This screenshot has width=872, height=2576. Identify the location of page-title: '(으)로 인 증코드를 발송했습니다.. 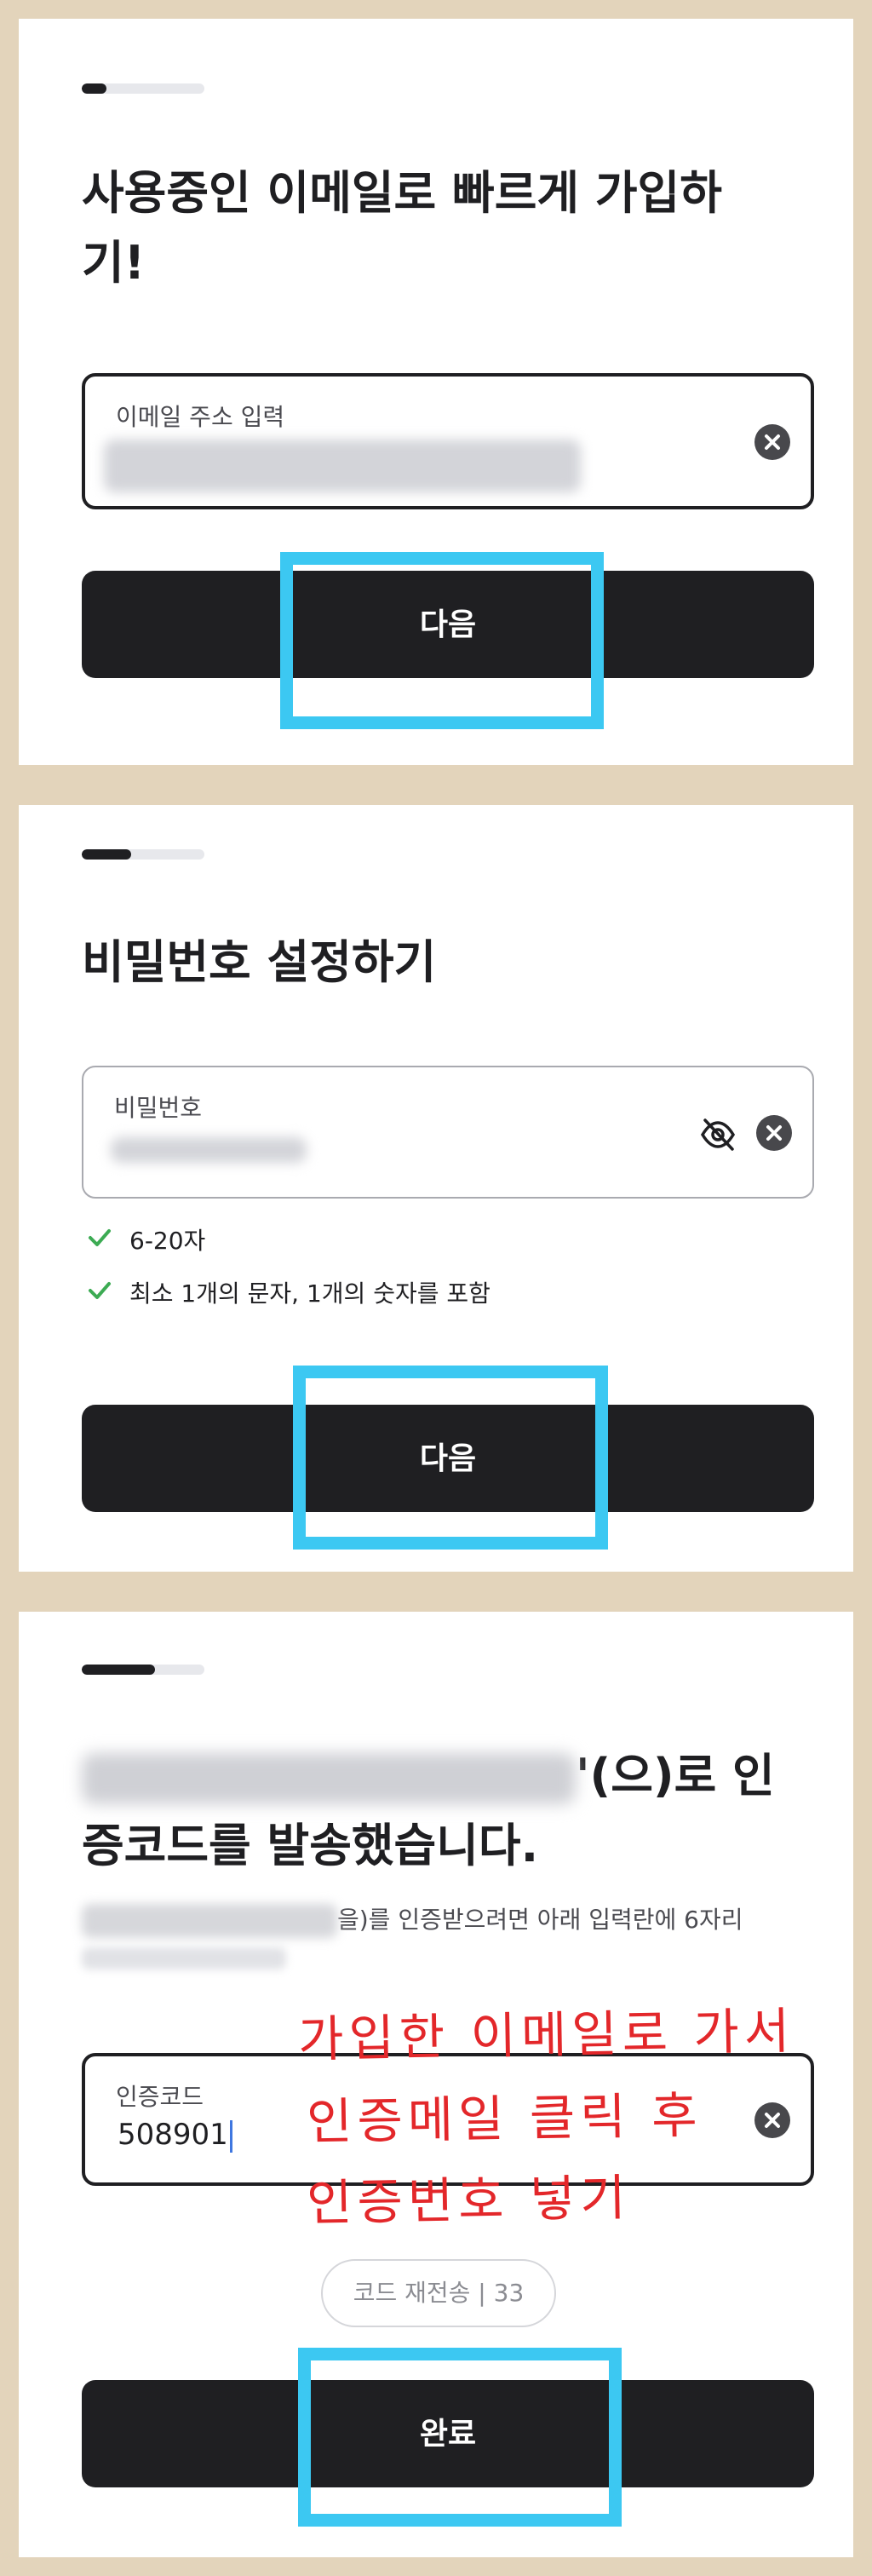
(448, 1811).